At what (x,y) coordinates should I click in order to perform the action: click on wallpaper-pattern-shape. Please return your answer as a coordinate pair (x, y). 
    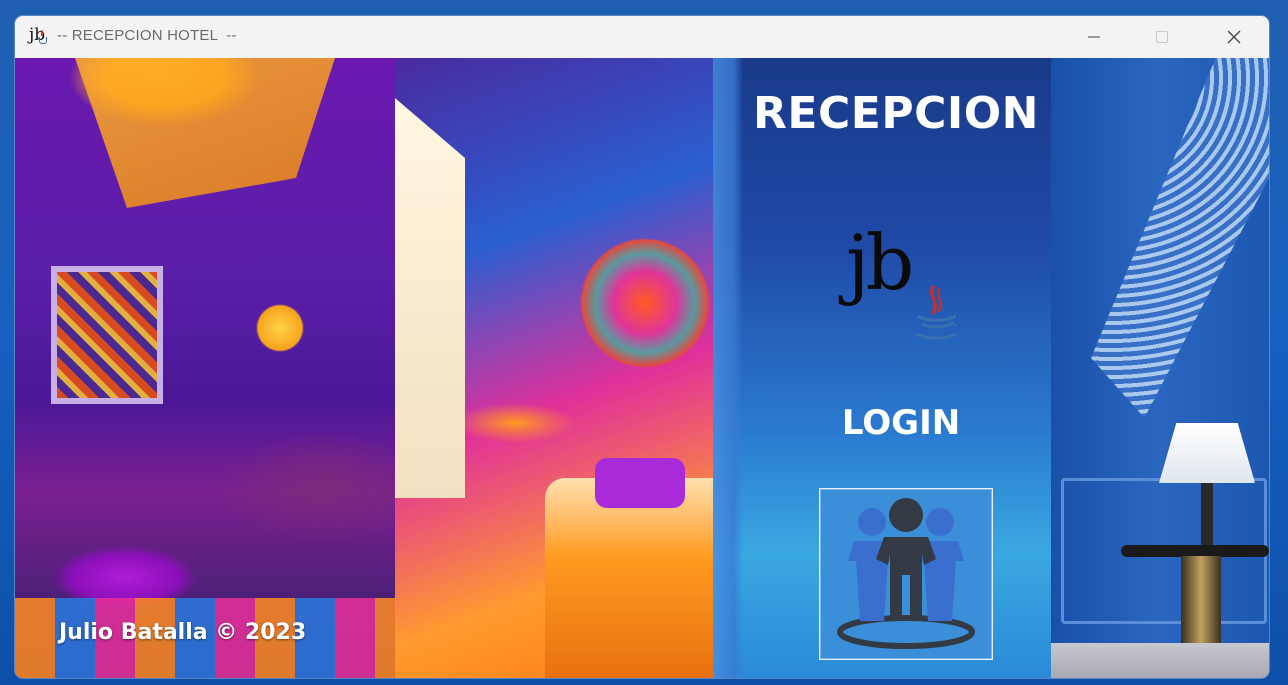
    Looking at the image, I should click on (1180, 238).